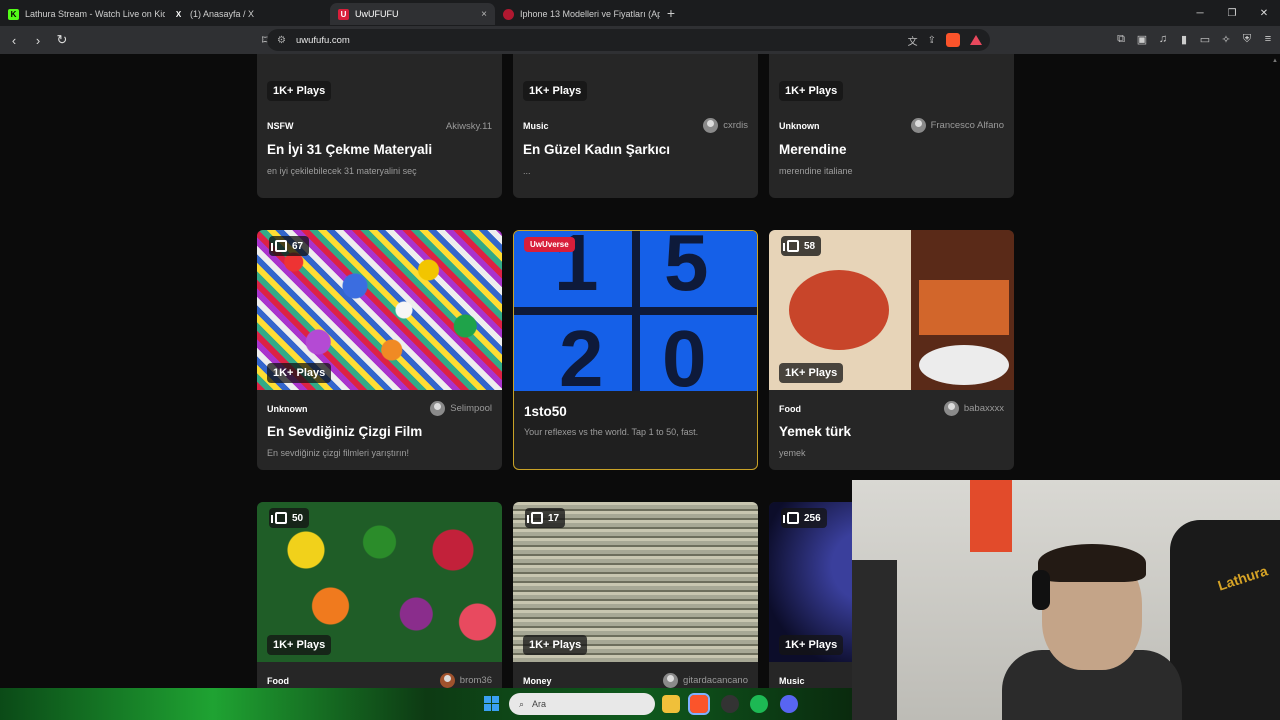 The width and height of the screenshot is (1280, 720). What do you see at coordinates (1275, 61) in the screenshot?
I see `scroll-up-icon: ▲` at bounding box center [1275, 61].